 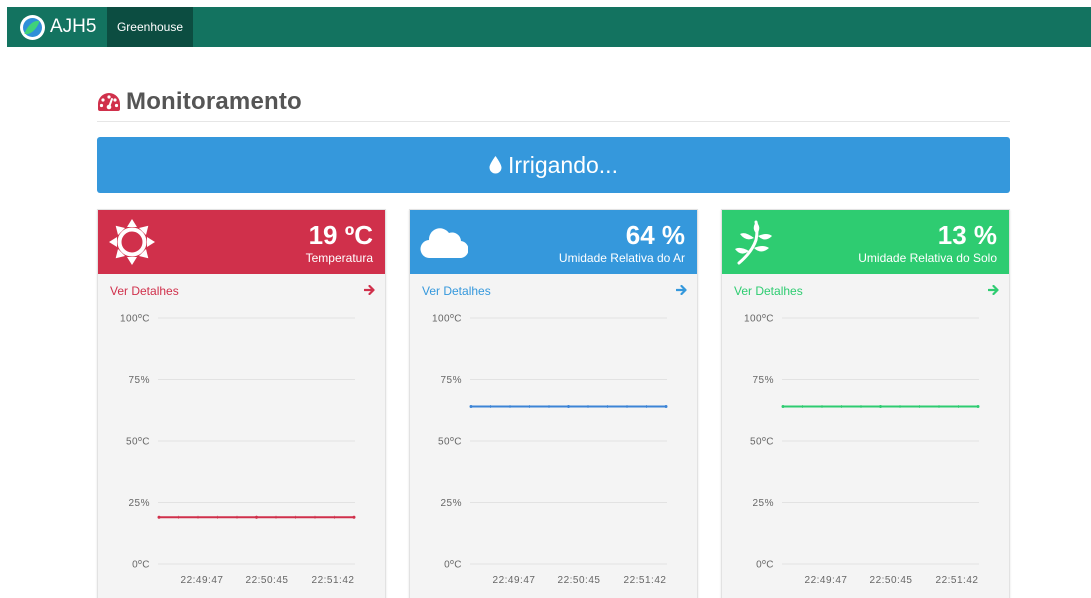 I want to click on details-link-temperatura: Ver Detalhes, so click(x=242, y=291).